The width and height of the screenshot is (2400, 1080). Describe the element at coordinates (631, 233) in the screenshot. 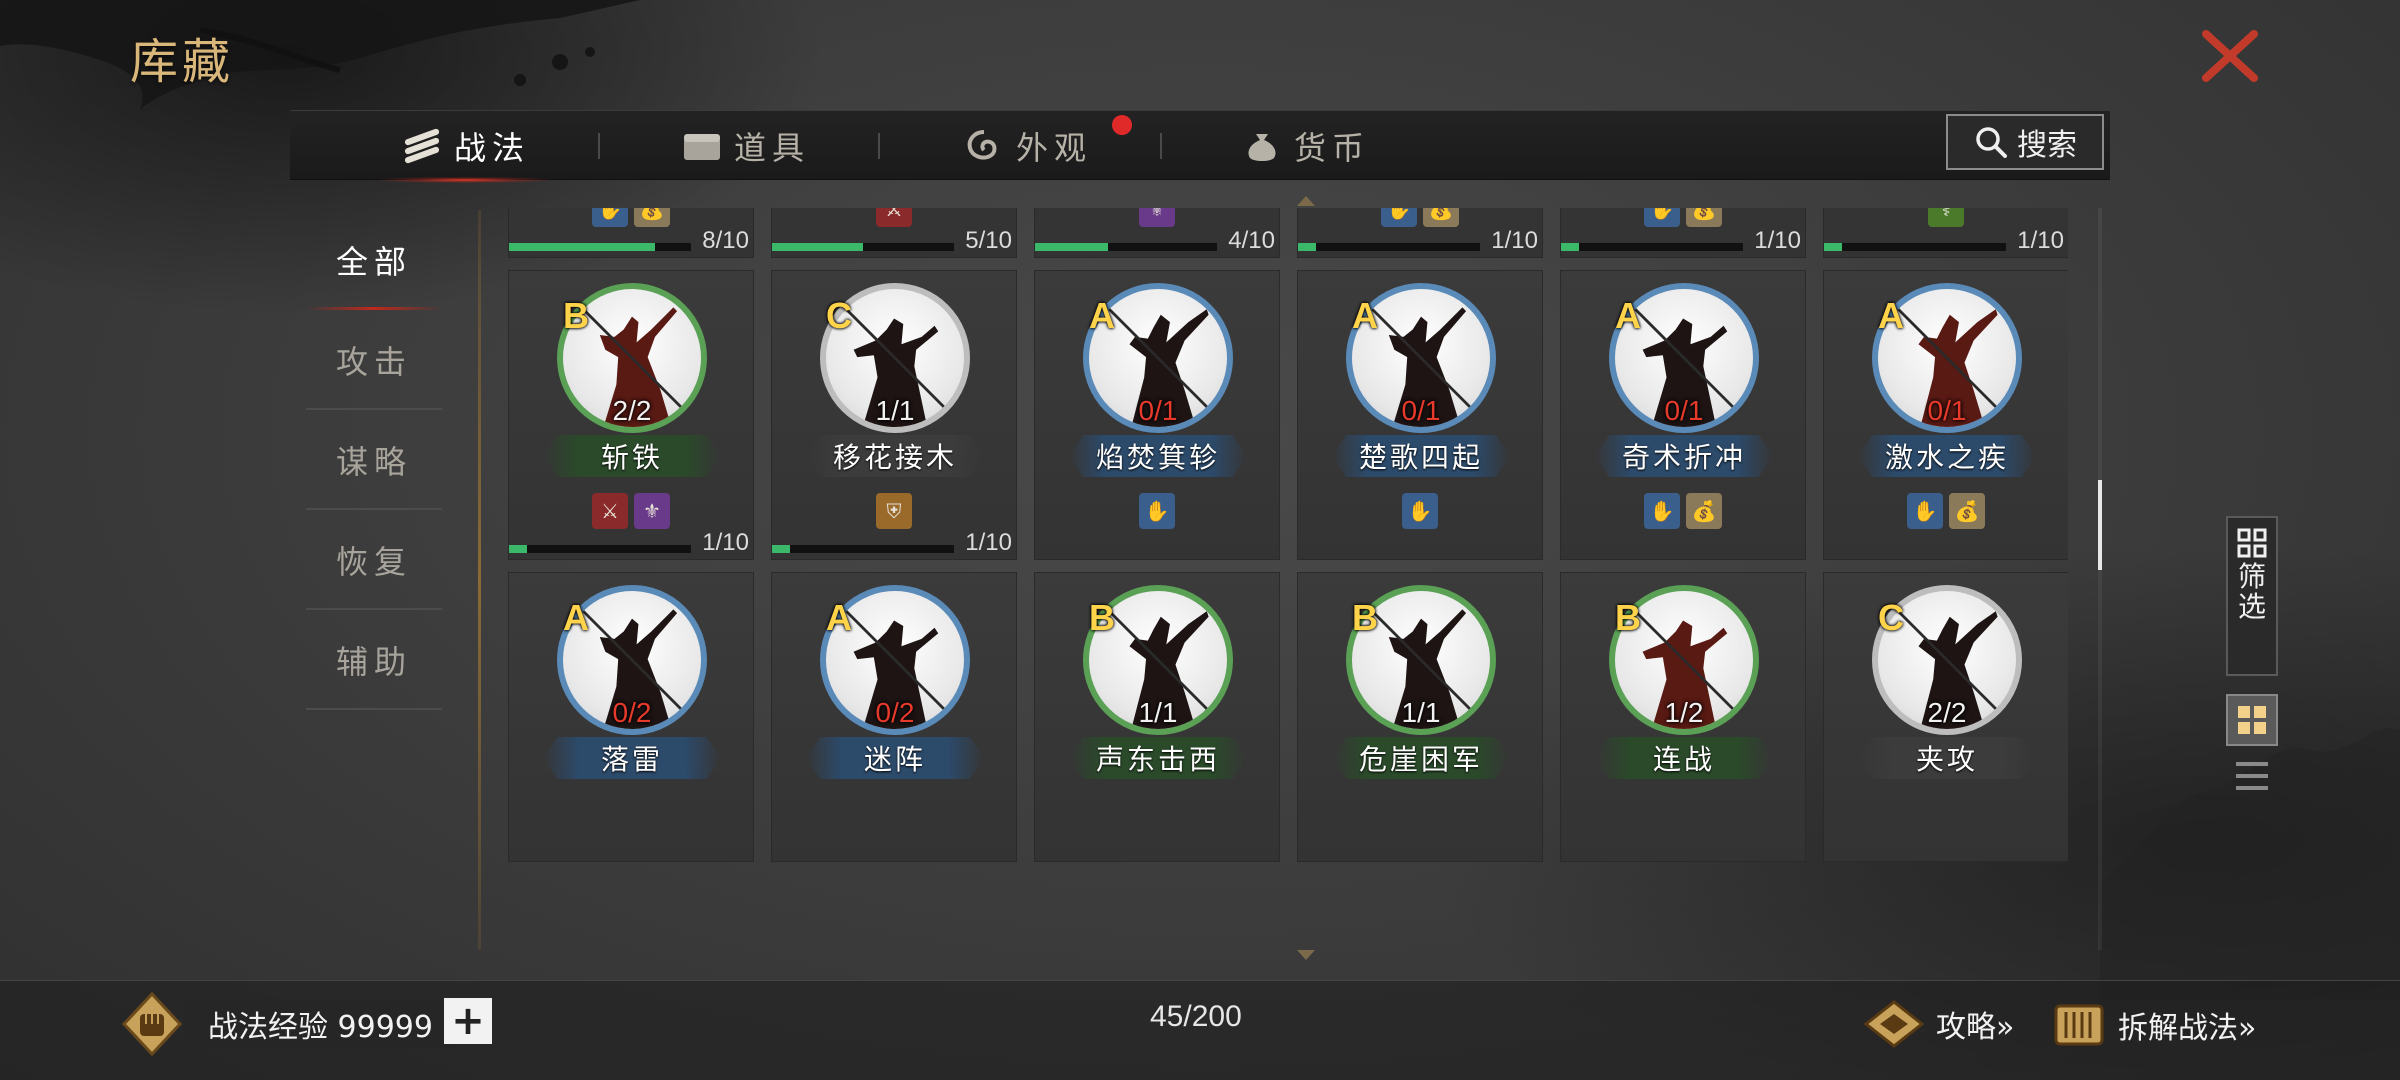

I see `tactic-card: 0/1伐谋✋💰8/10` at that location.